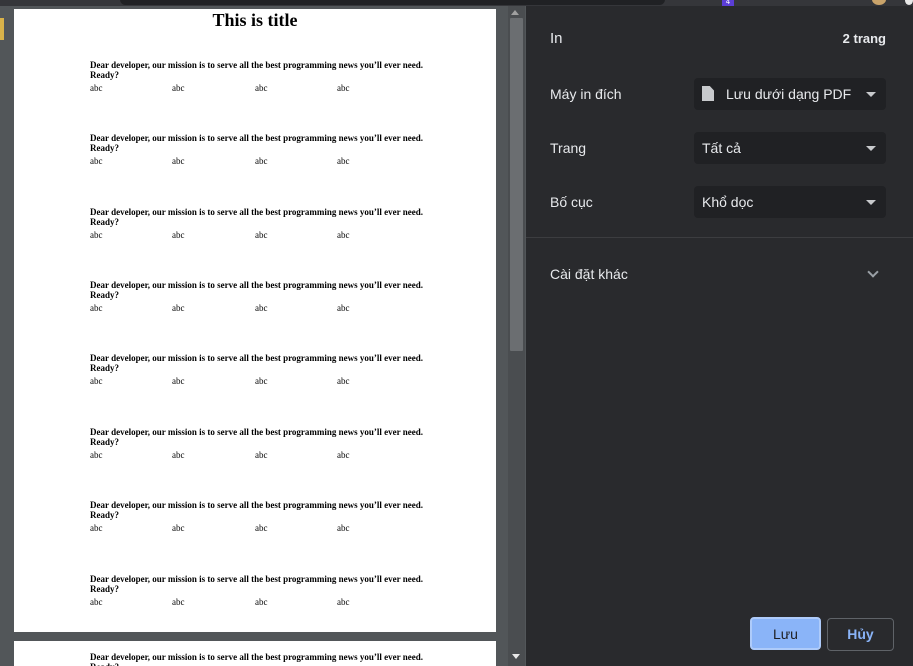 Image resolution: width=913 pixels, height=666 pixels. Describe the element at coordinates (516, 656) in the screenshot. I see `scroll-down-arrow-icon` at that location.